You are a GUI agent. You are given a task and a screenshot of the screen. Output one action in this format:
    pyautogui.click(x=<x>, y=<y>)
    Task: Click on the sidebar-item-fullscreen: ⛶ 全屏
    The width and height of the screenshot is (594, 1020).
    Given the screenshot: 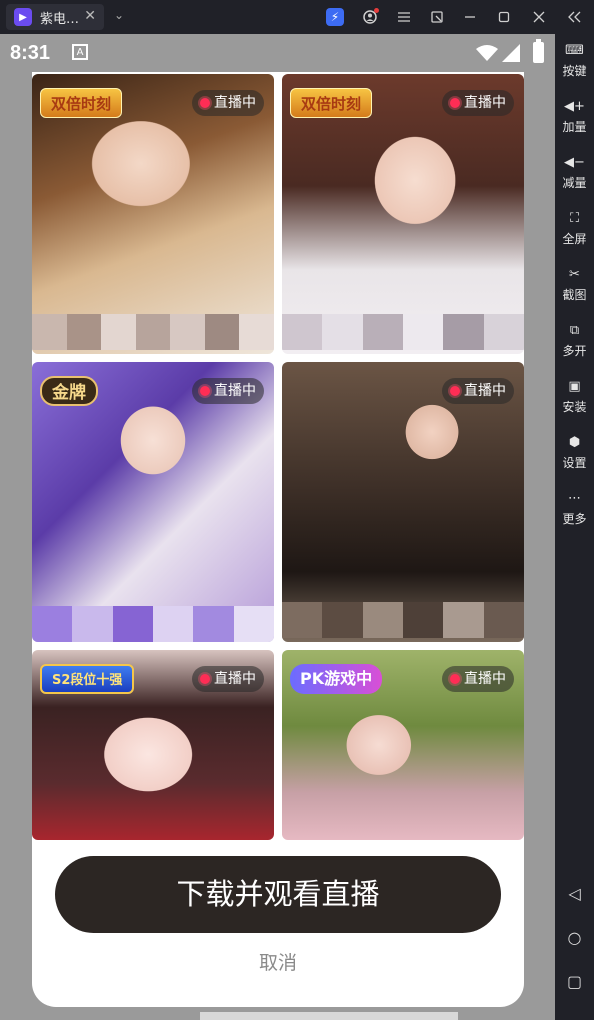 What is the action you would take?
    pyautogui.click(x=574, y=228)
    